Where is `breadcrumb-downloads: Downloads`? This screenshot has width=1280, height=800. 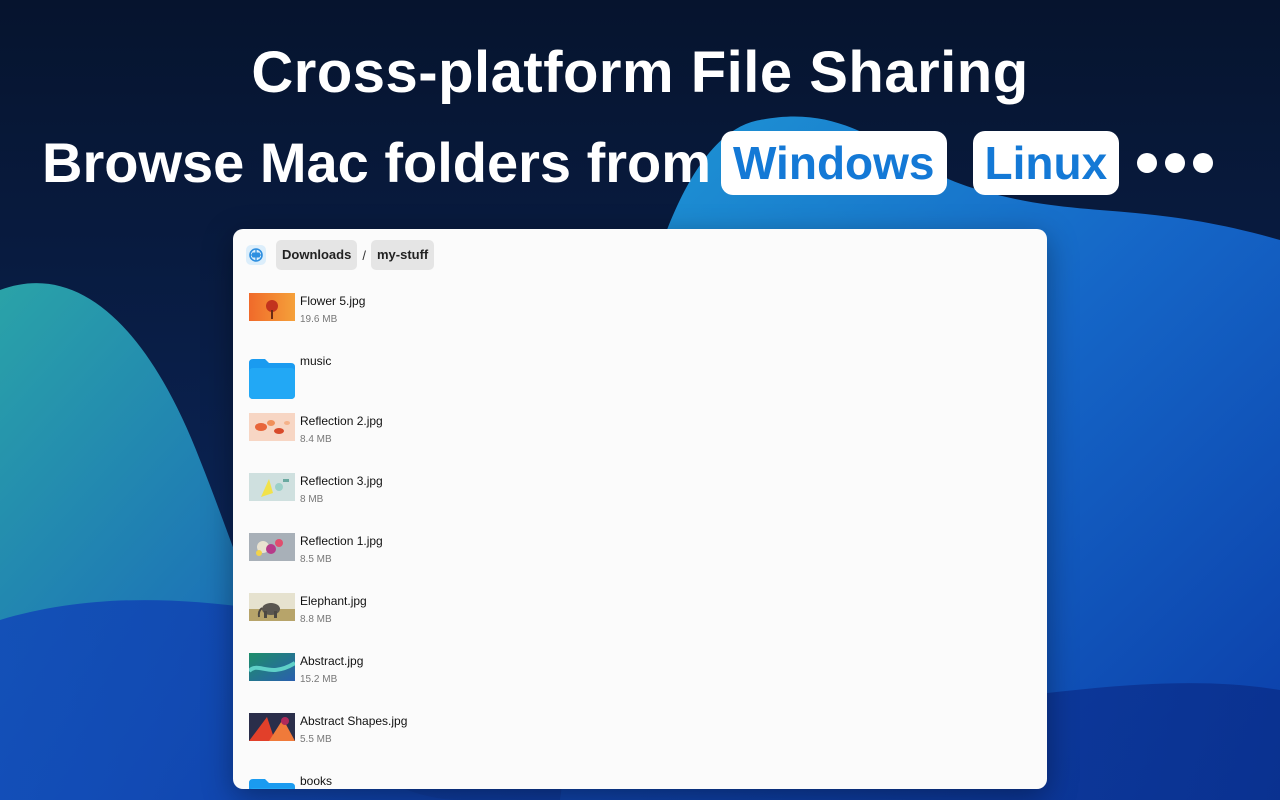
breadcrumb-downloads: Downloads is located at coordinates (317, 255).